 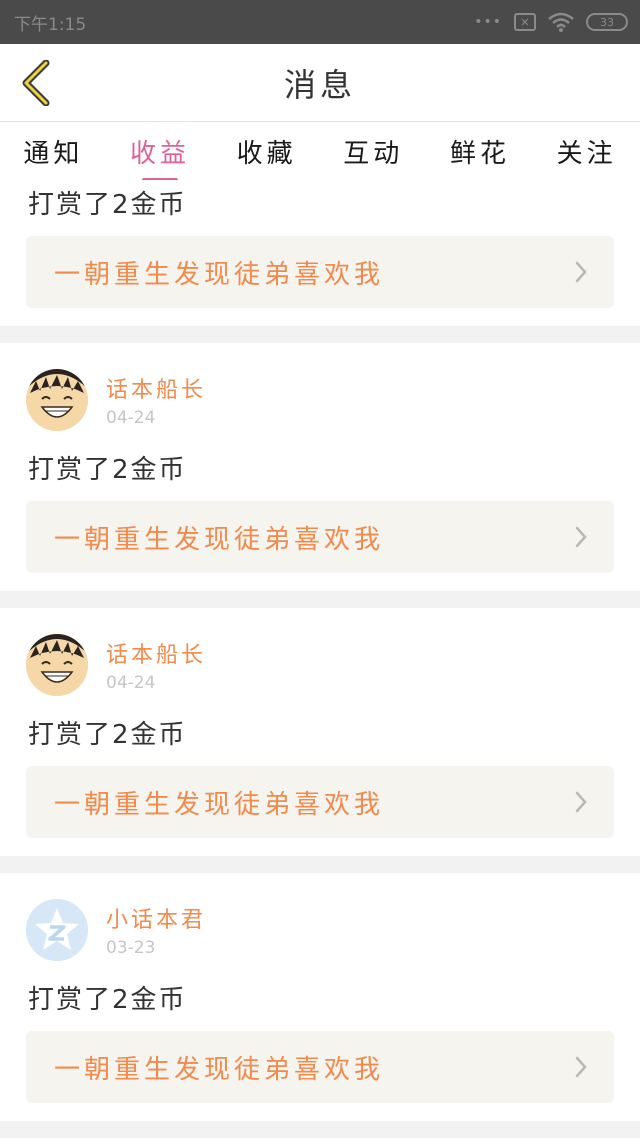 I want to click on page-title: 消息, so click(x=319, y=84).